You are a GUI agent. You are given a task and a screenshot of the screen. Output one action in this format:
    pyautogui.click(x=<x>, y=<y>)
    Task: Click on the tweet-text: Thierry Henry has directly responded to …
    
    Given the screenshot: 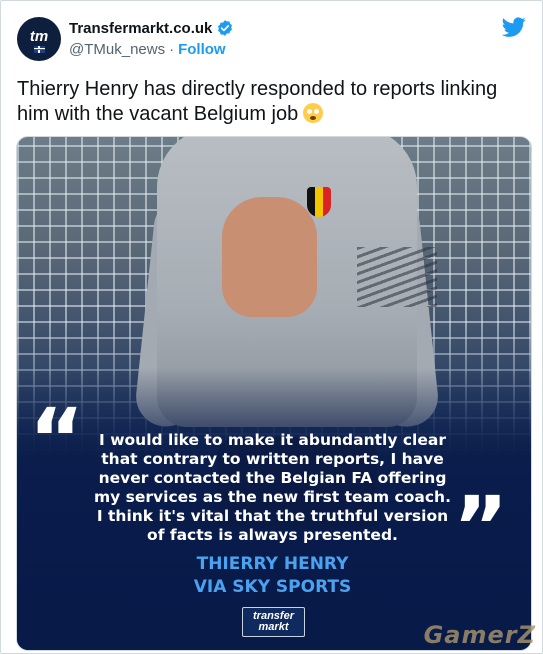 What is the action you would take?
    pyautogui.click(x=267, y=102)
    